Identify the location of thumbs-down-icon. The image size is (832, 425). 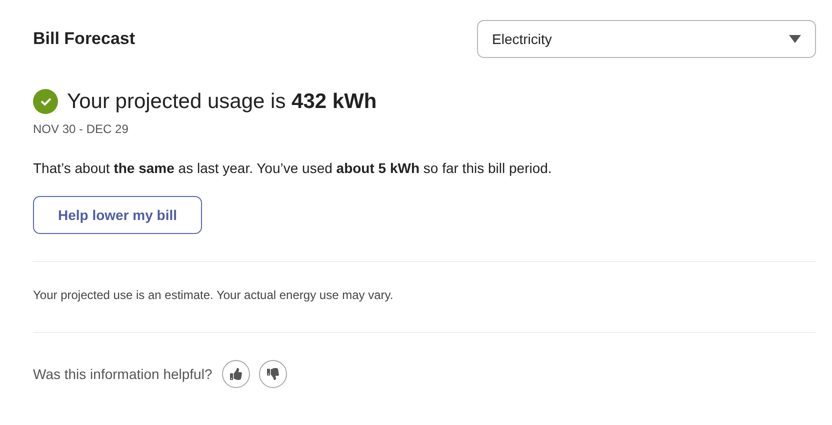
(273, 374).